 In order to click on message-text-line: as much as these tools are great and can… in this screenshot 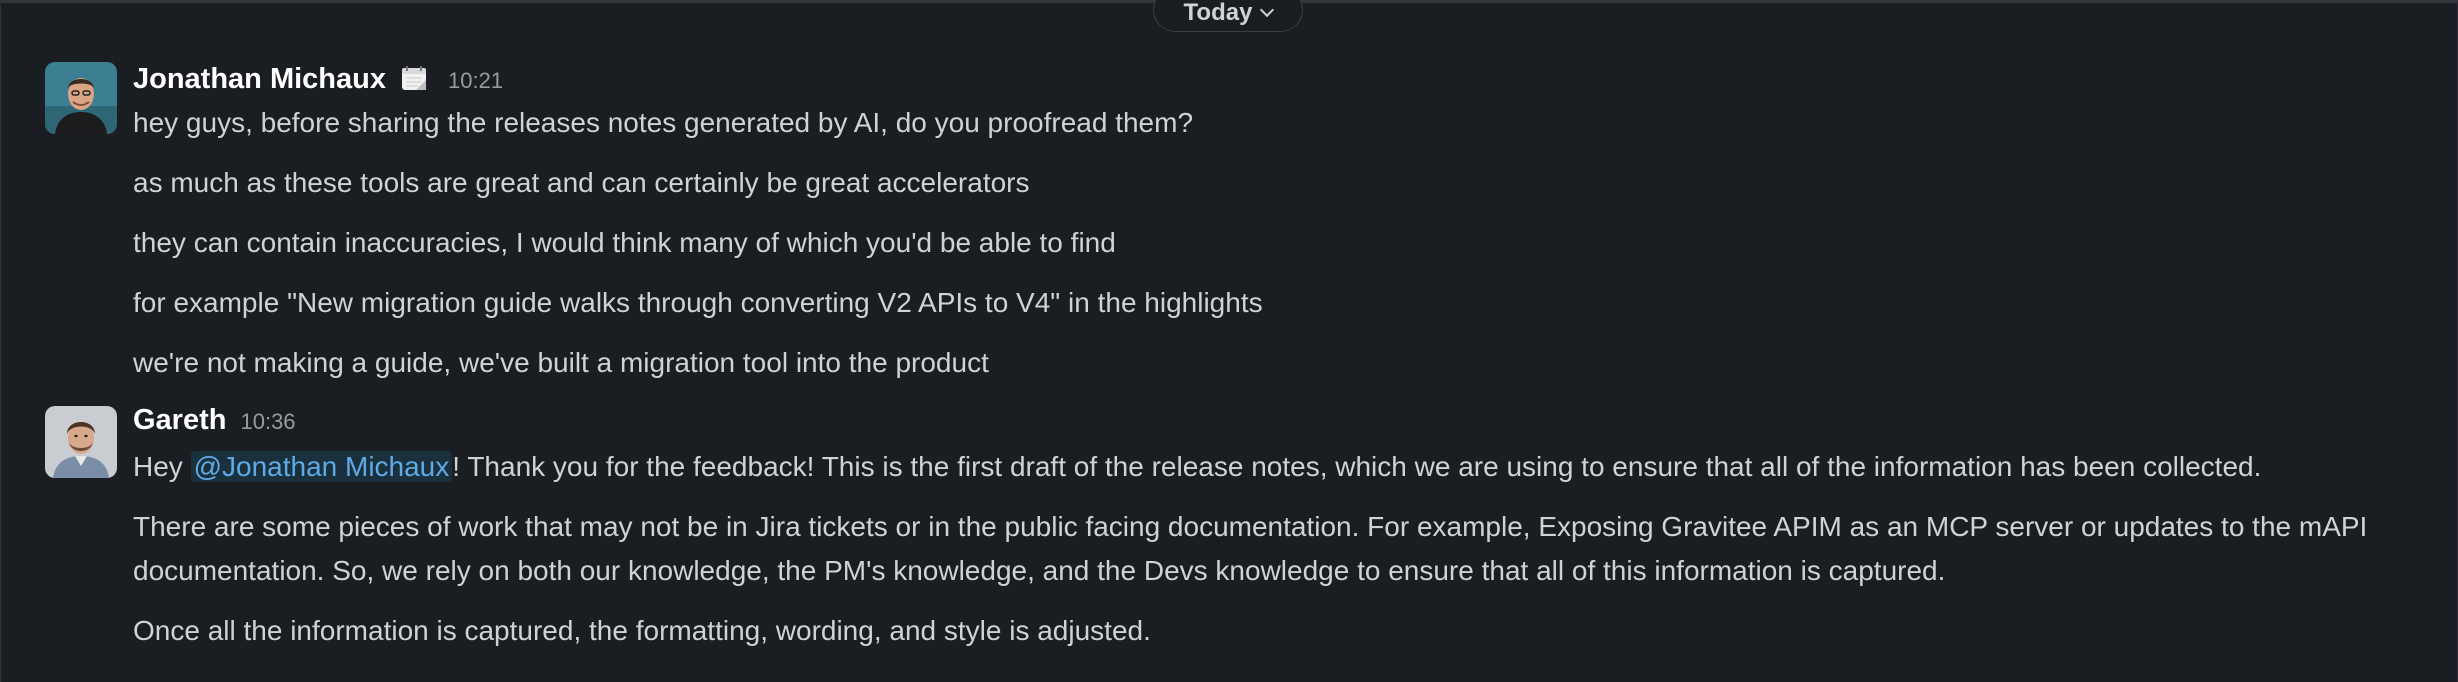, I will do `click(581, 182)`.